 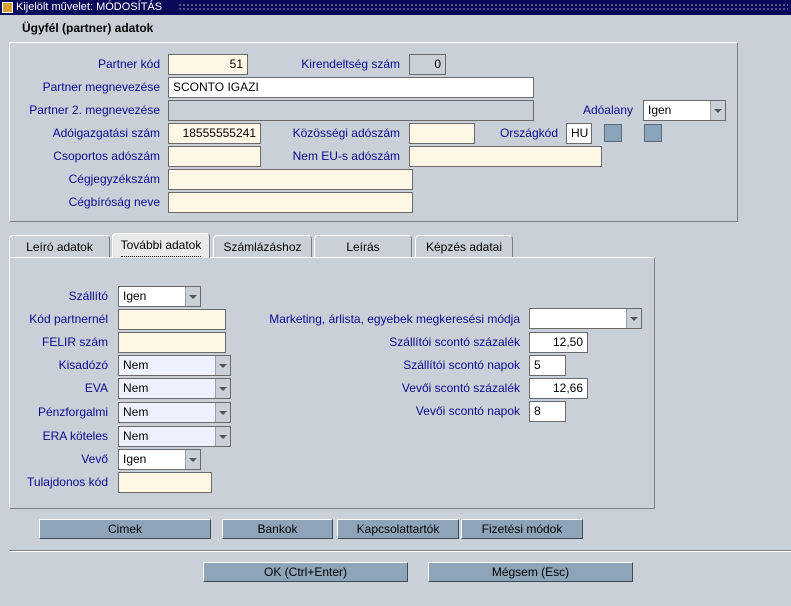 What do you see at coordinates (172, 342) in the screenshot?
I see `felir-input` at bounding box center [172, 342].